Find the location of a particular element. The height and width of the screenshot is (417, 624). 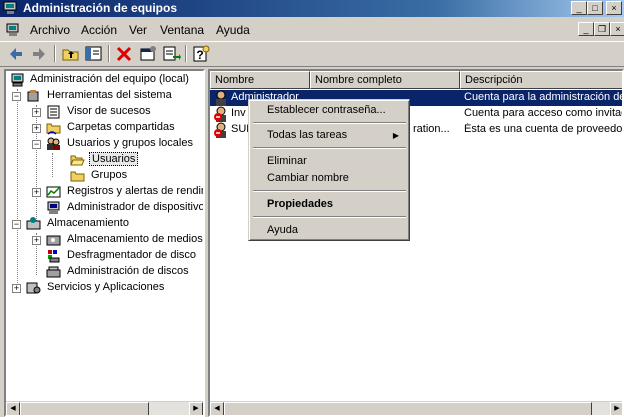

back-icon is located at coordinates (16, 54).